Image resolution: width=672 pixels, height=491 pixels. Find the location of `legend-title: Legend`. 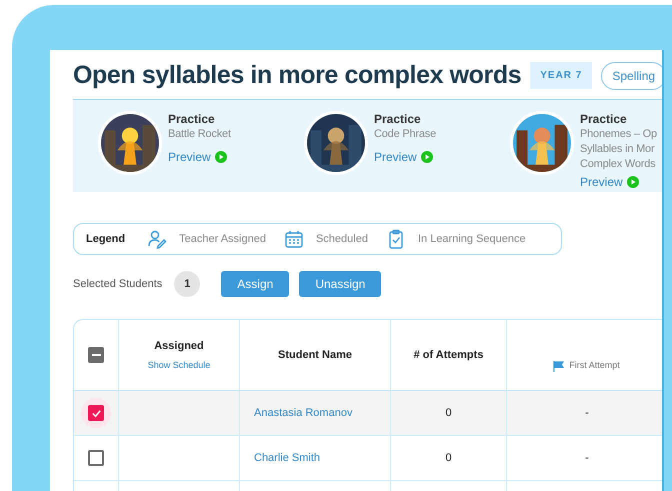

legend-title: Legend is located at coordinates (106, 239).